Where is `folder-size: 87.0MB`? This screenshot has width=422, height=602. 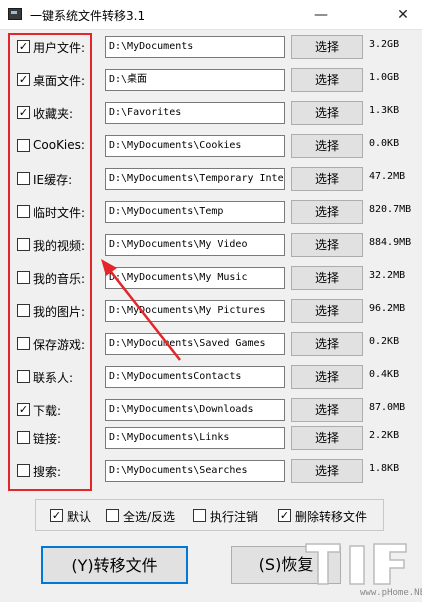
folder-size: 87.0MB is located at coordinates (387, 407).